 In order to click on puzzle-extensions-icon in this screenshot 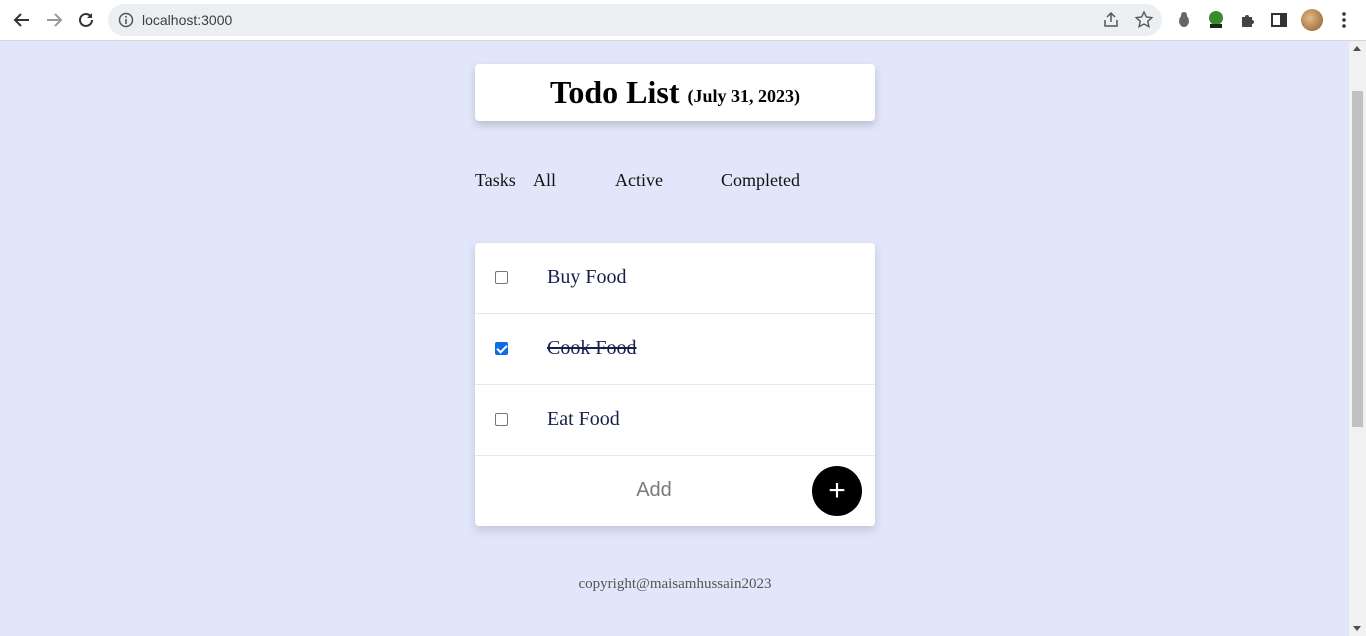, I will do `click(1248, 20)`.